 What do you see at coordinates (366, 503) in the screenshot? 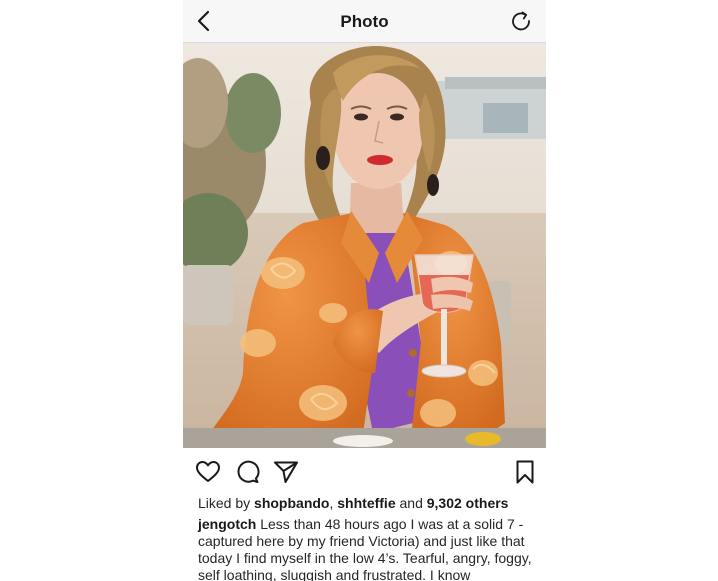
I see `liker-username-2: shhteffie` at bounding box center [366, 503].